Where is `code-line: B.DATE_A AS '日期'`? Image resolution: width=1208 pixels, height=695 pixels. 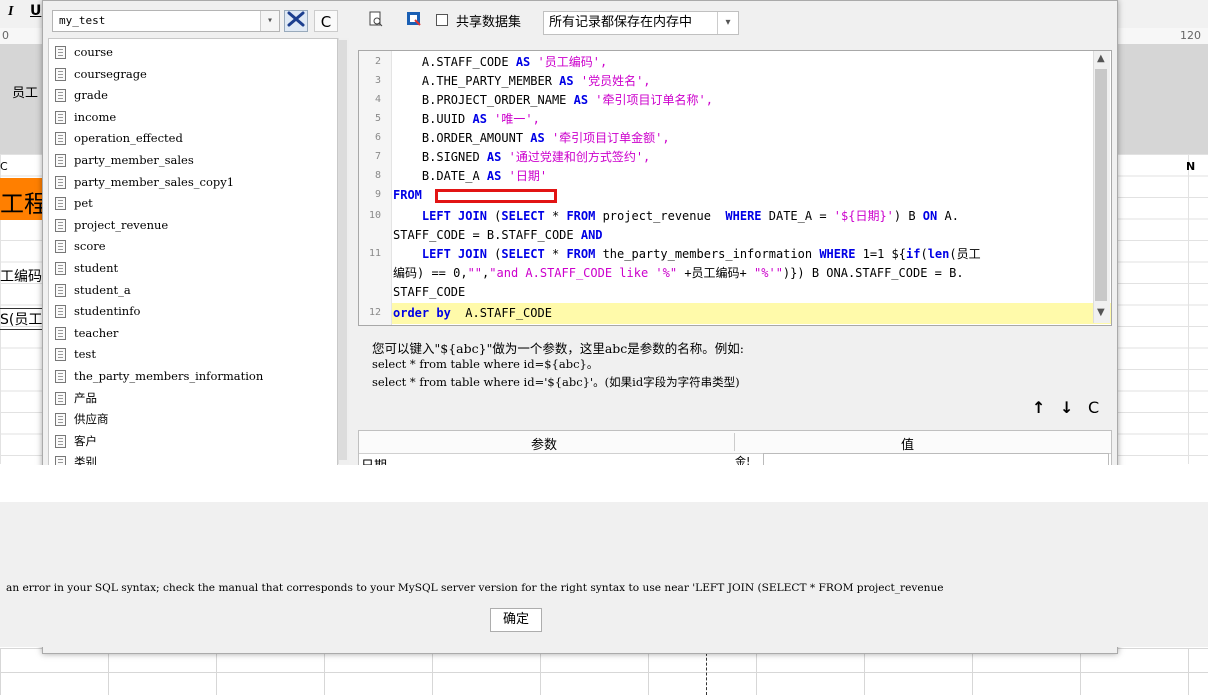
code-line: B.DATE_A AS '日期' is located at coordinates (470, 176).